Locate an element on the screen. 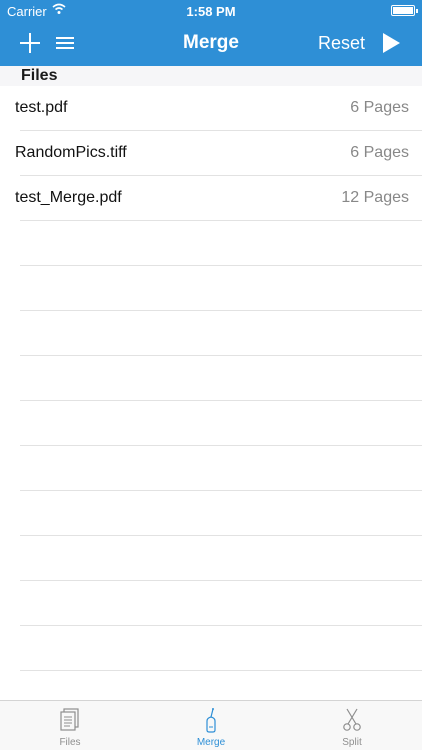 The height and width of the screenshot is (750, 422). document-icon is located at coordinates (69, 719).